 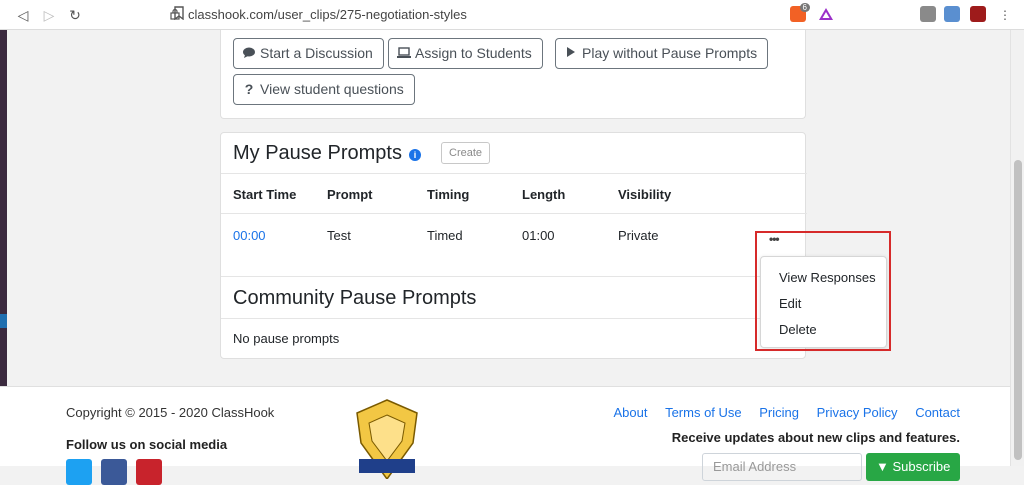 I want to click on background-strip-mark, so click(x=3, y=321).